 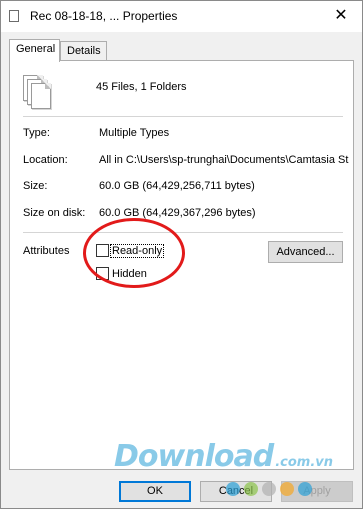 I want to click on selection-summary: 45 Files, 1 Folders, so click(x=141, y=87).